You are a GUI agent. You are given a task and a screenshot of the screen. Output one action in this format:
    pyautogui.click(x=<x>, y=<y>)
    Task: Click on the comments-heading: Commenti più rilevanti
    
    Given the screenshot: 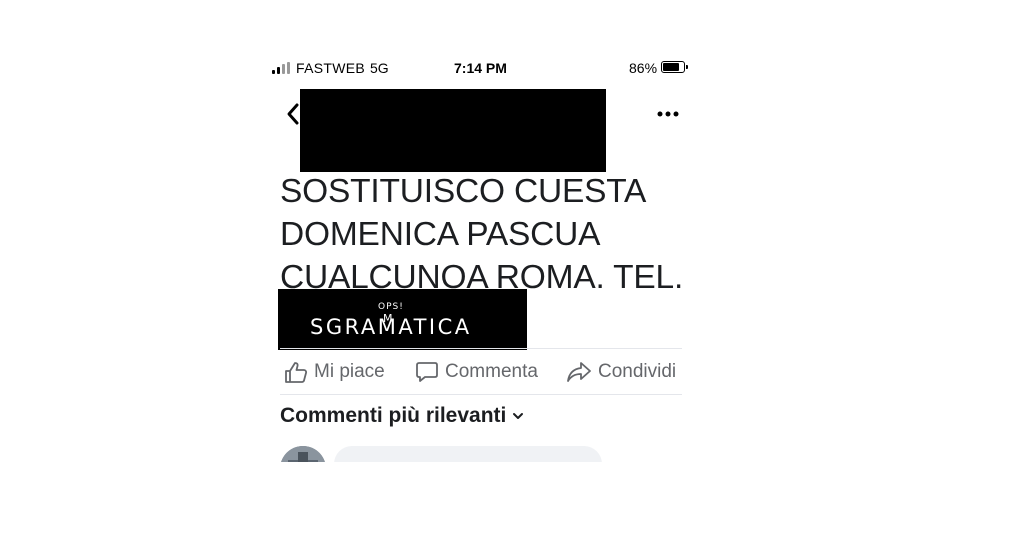 What is the action you would take?
    pyautogui.click(x=393, y=415)
    